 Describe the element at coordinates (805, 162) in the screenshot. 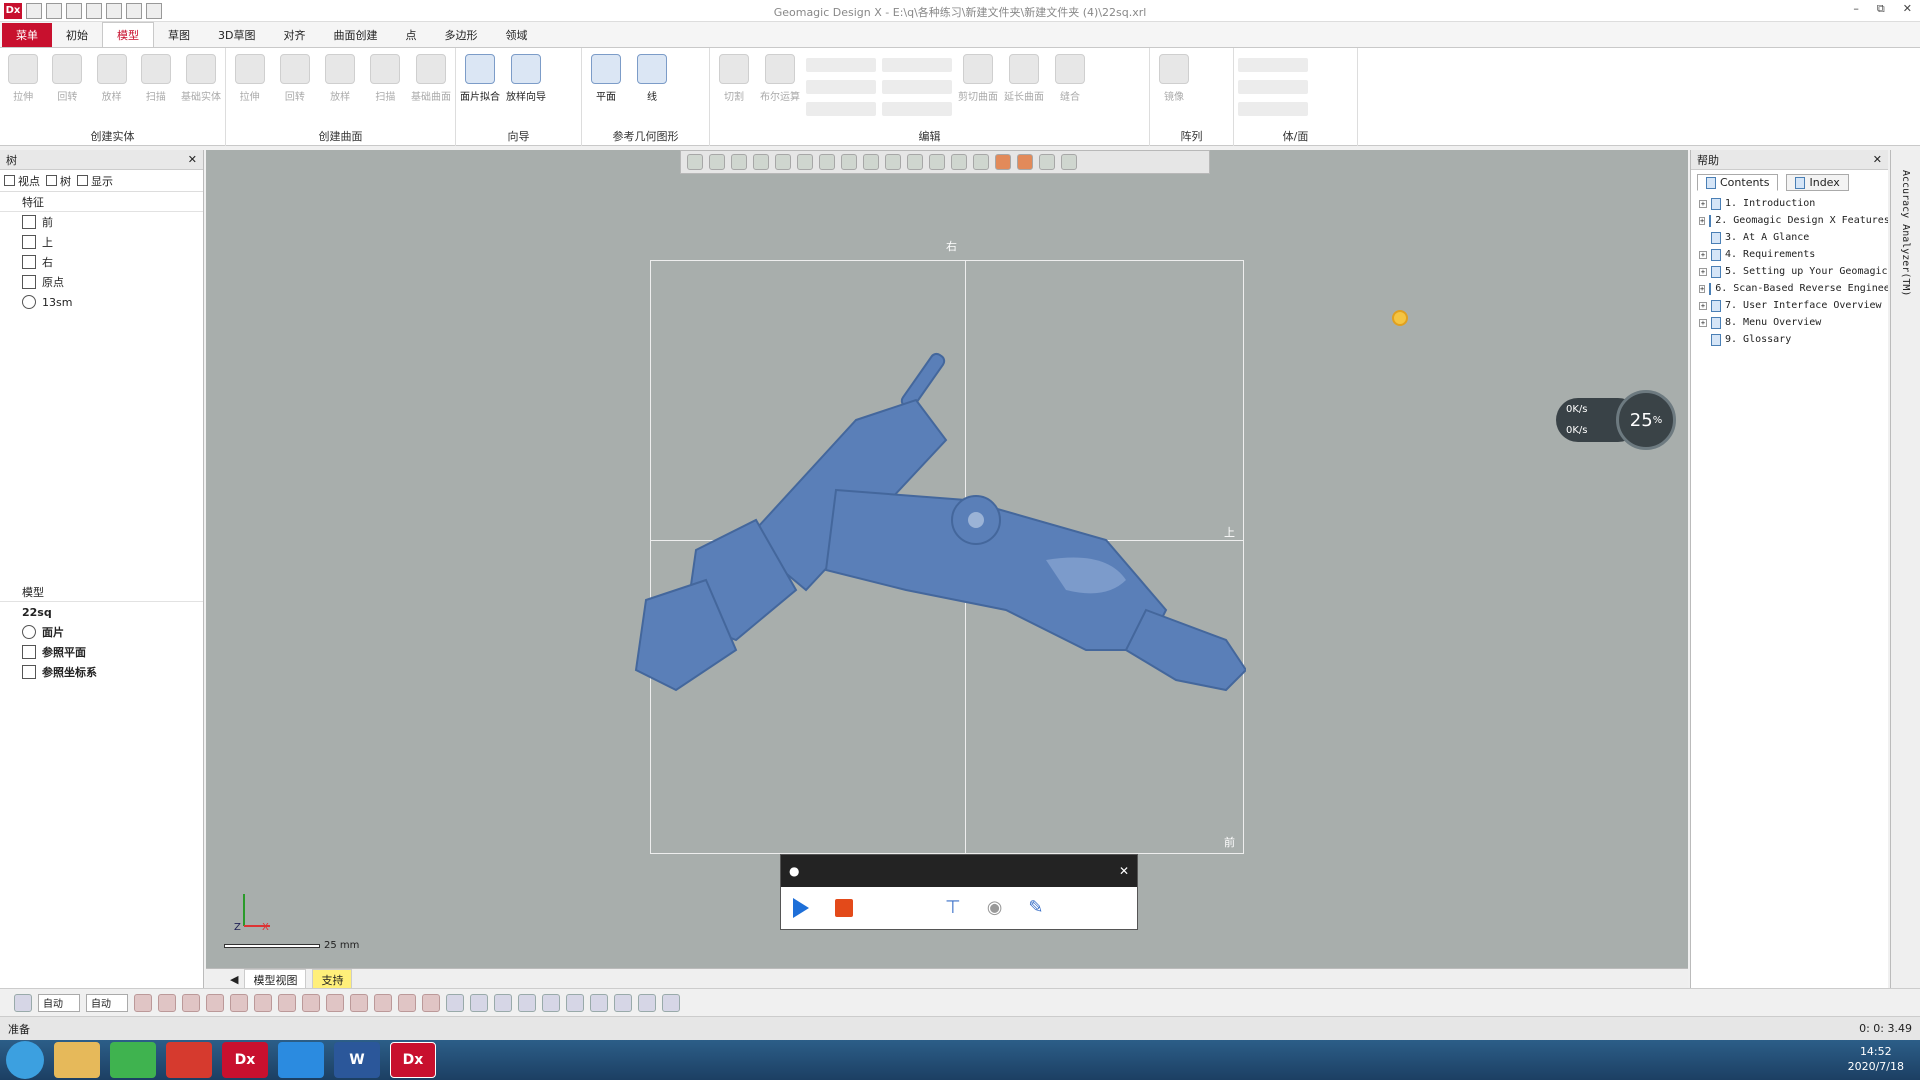

I see `view-top-icon` at that location.